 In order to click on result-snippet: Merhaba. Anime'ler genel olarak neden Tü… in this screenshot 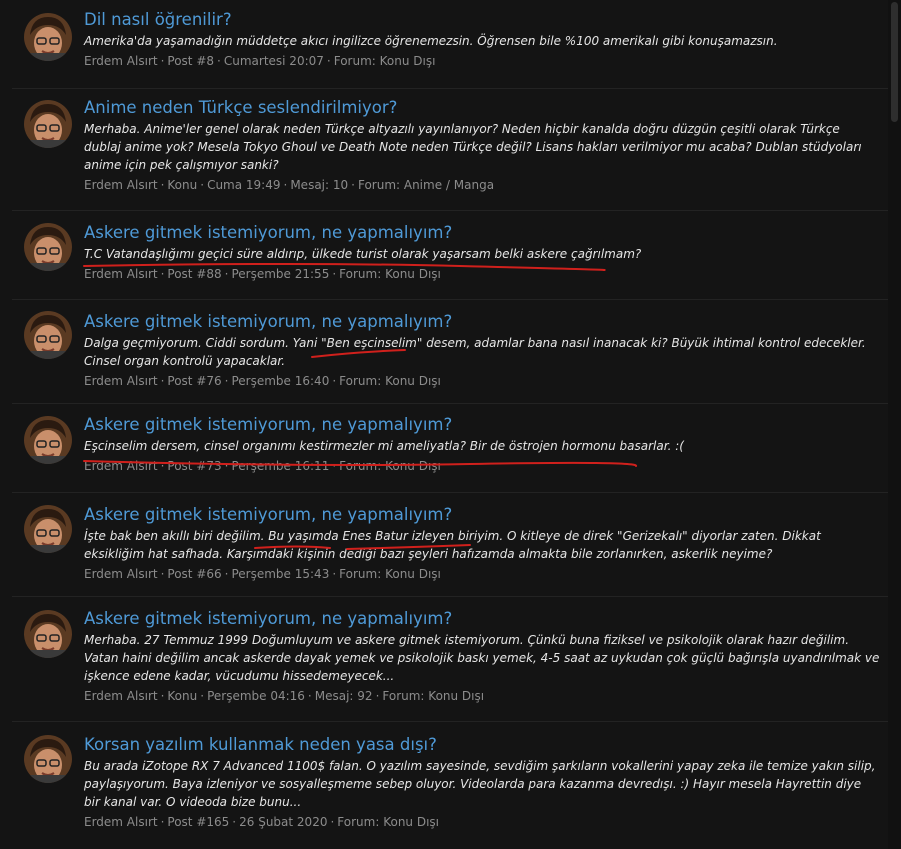, I will do `click(473, 147)`.